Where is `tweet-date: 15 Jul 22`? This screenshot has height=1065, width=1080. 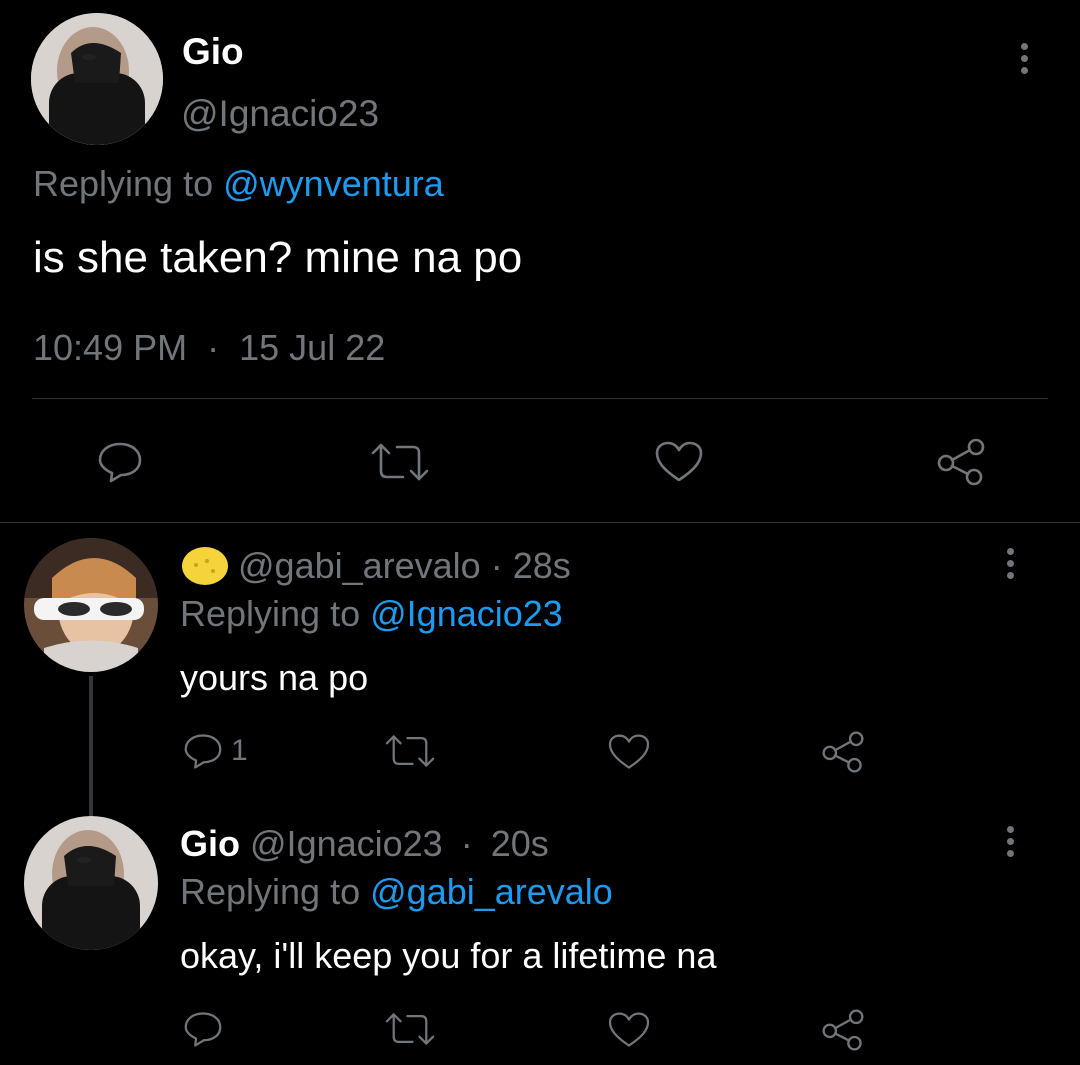 tweet-date: 15 Jul 22 is located at coordinates (312, 347).